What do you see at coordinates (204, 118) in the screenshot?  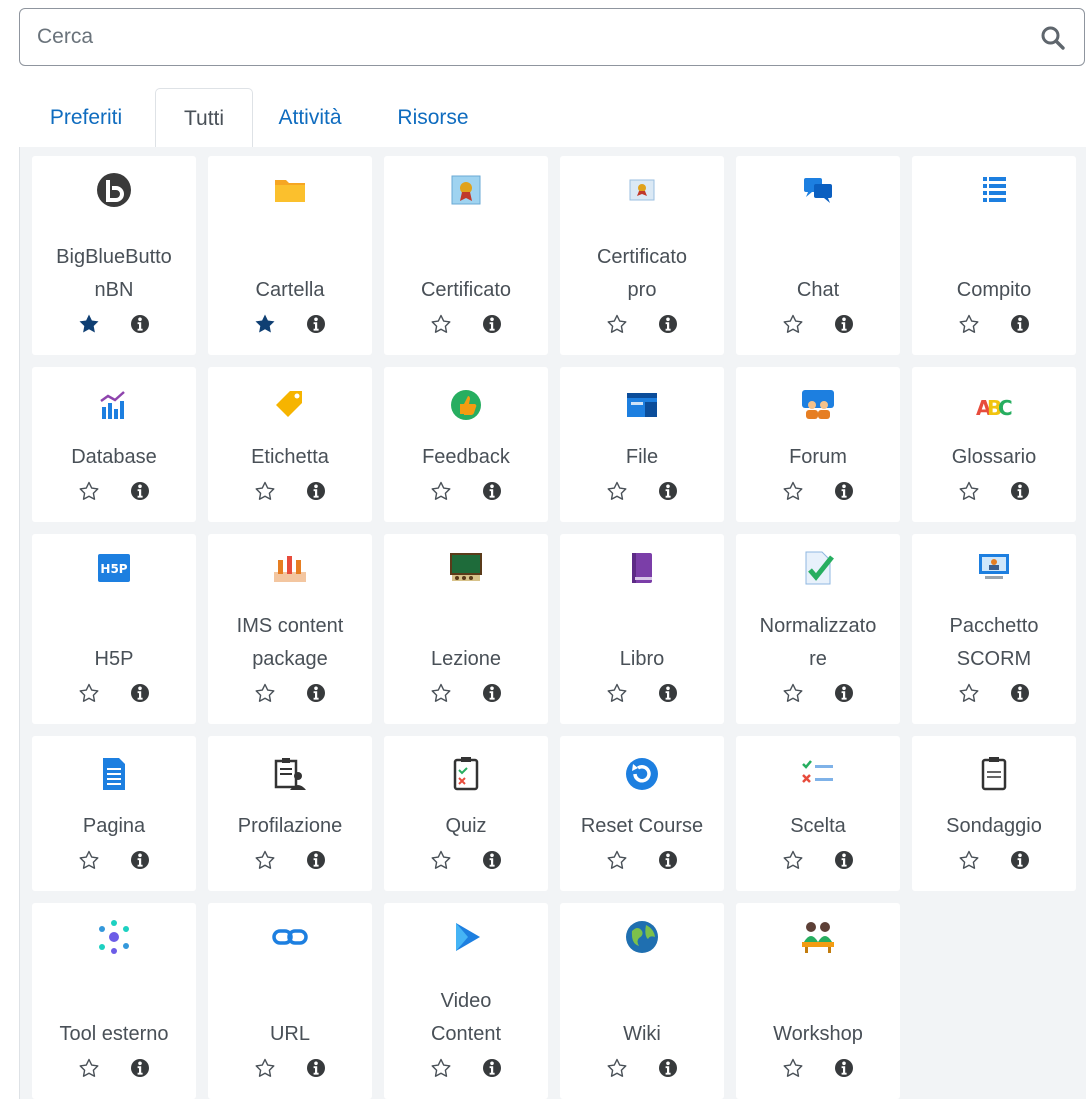 I see `tab-tutti: Tutti` at bounding box center [204, 118].